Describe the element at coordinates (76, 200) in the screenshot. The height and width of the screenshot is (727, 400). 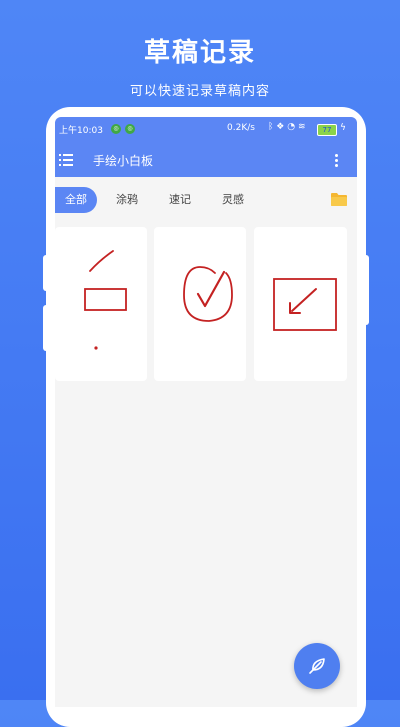
I see `tab-all: 全部` at that location.